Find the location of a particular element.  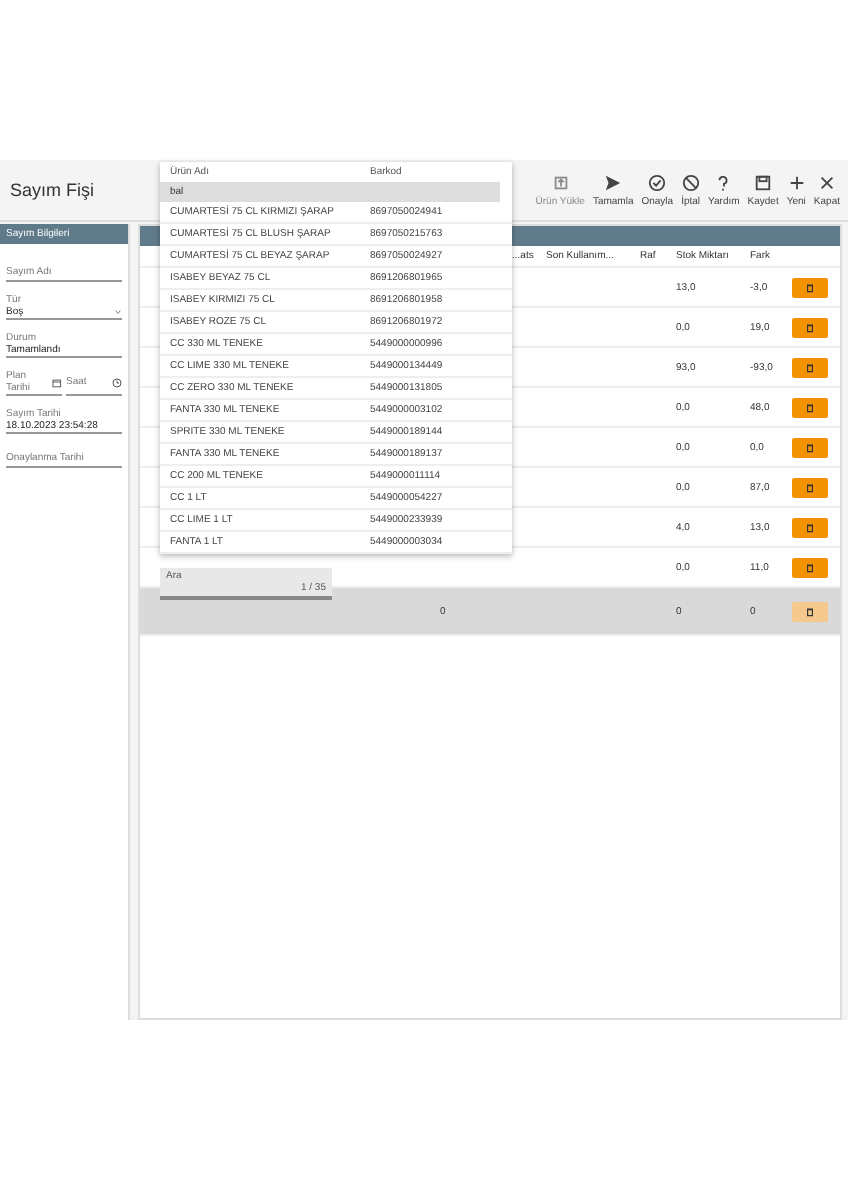

clock-icon is located at coordinates (117, 382).